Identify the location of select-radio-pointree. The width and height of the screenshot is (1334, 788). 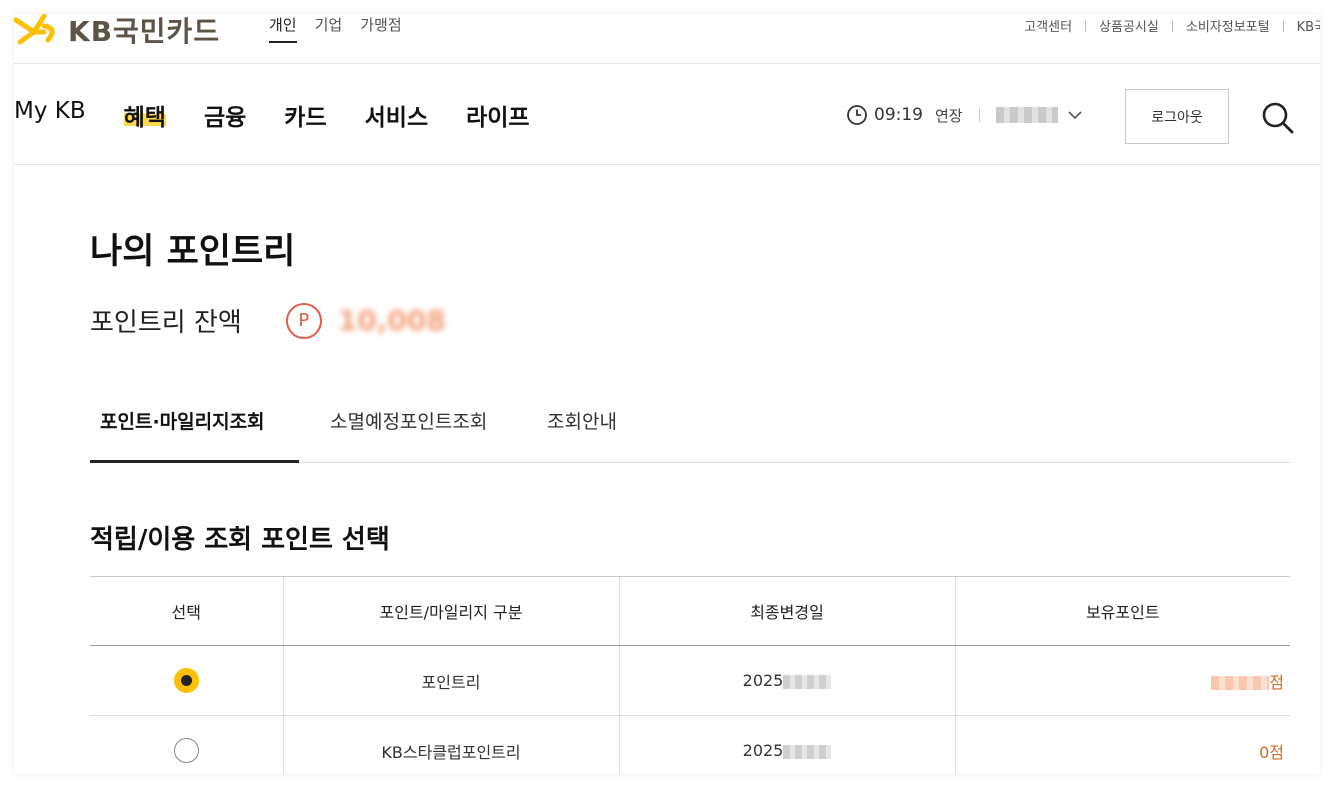
(186, 680).